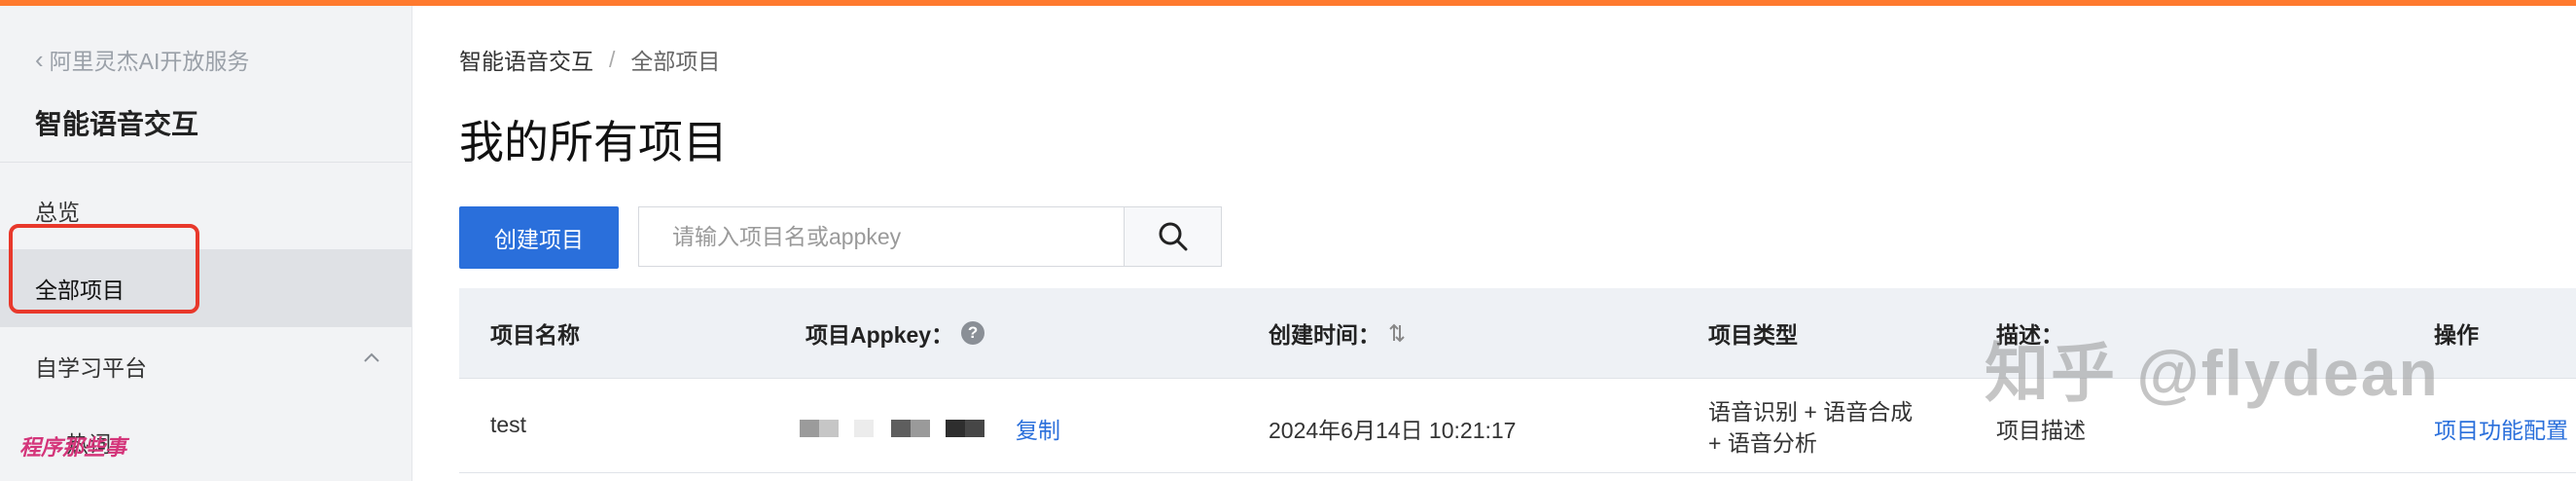 Image resolution: width=2576 pixels, height=481 pixels. Describe the element at coordinates (2212, 373) in the screenshot. I see `zhihu-watermark: 知乎 @flydean` at that location.